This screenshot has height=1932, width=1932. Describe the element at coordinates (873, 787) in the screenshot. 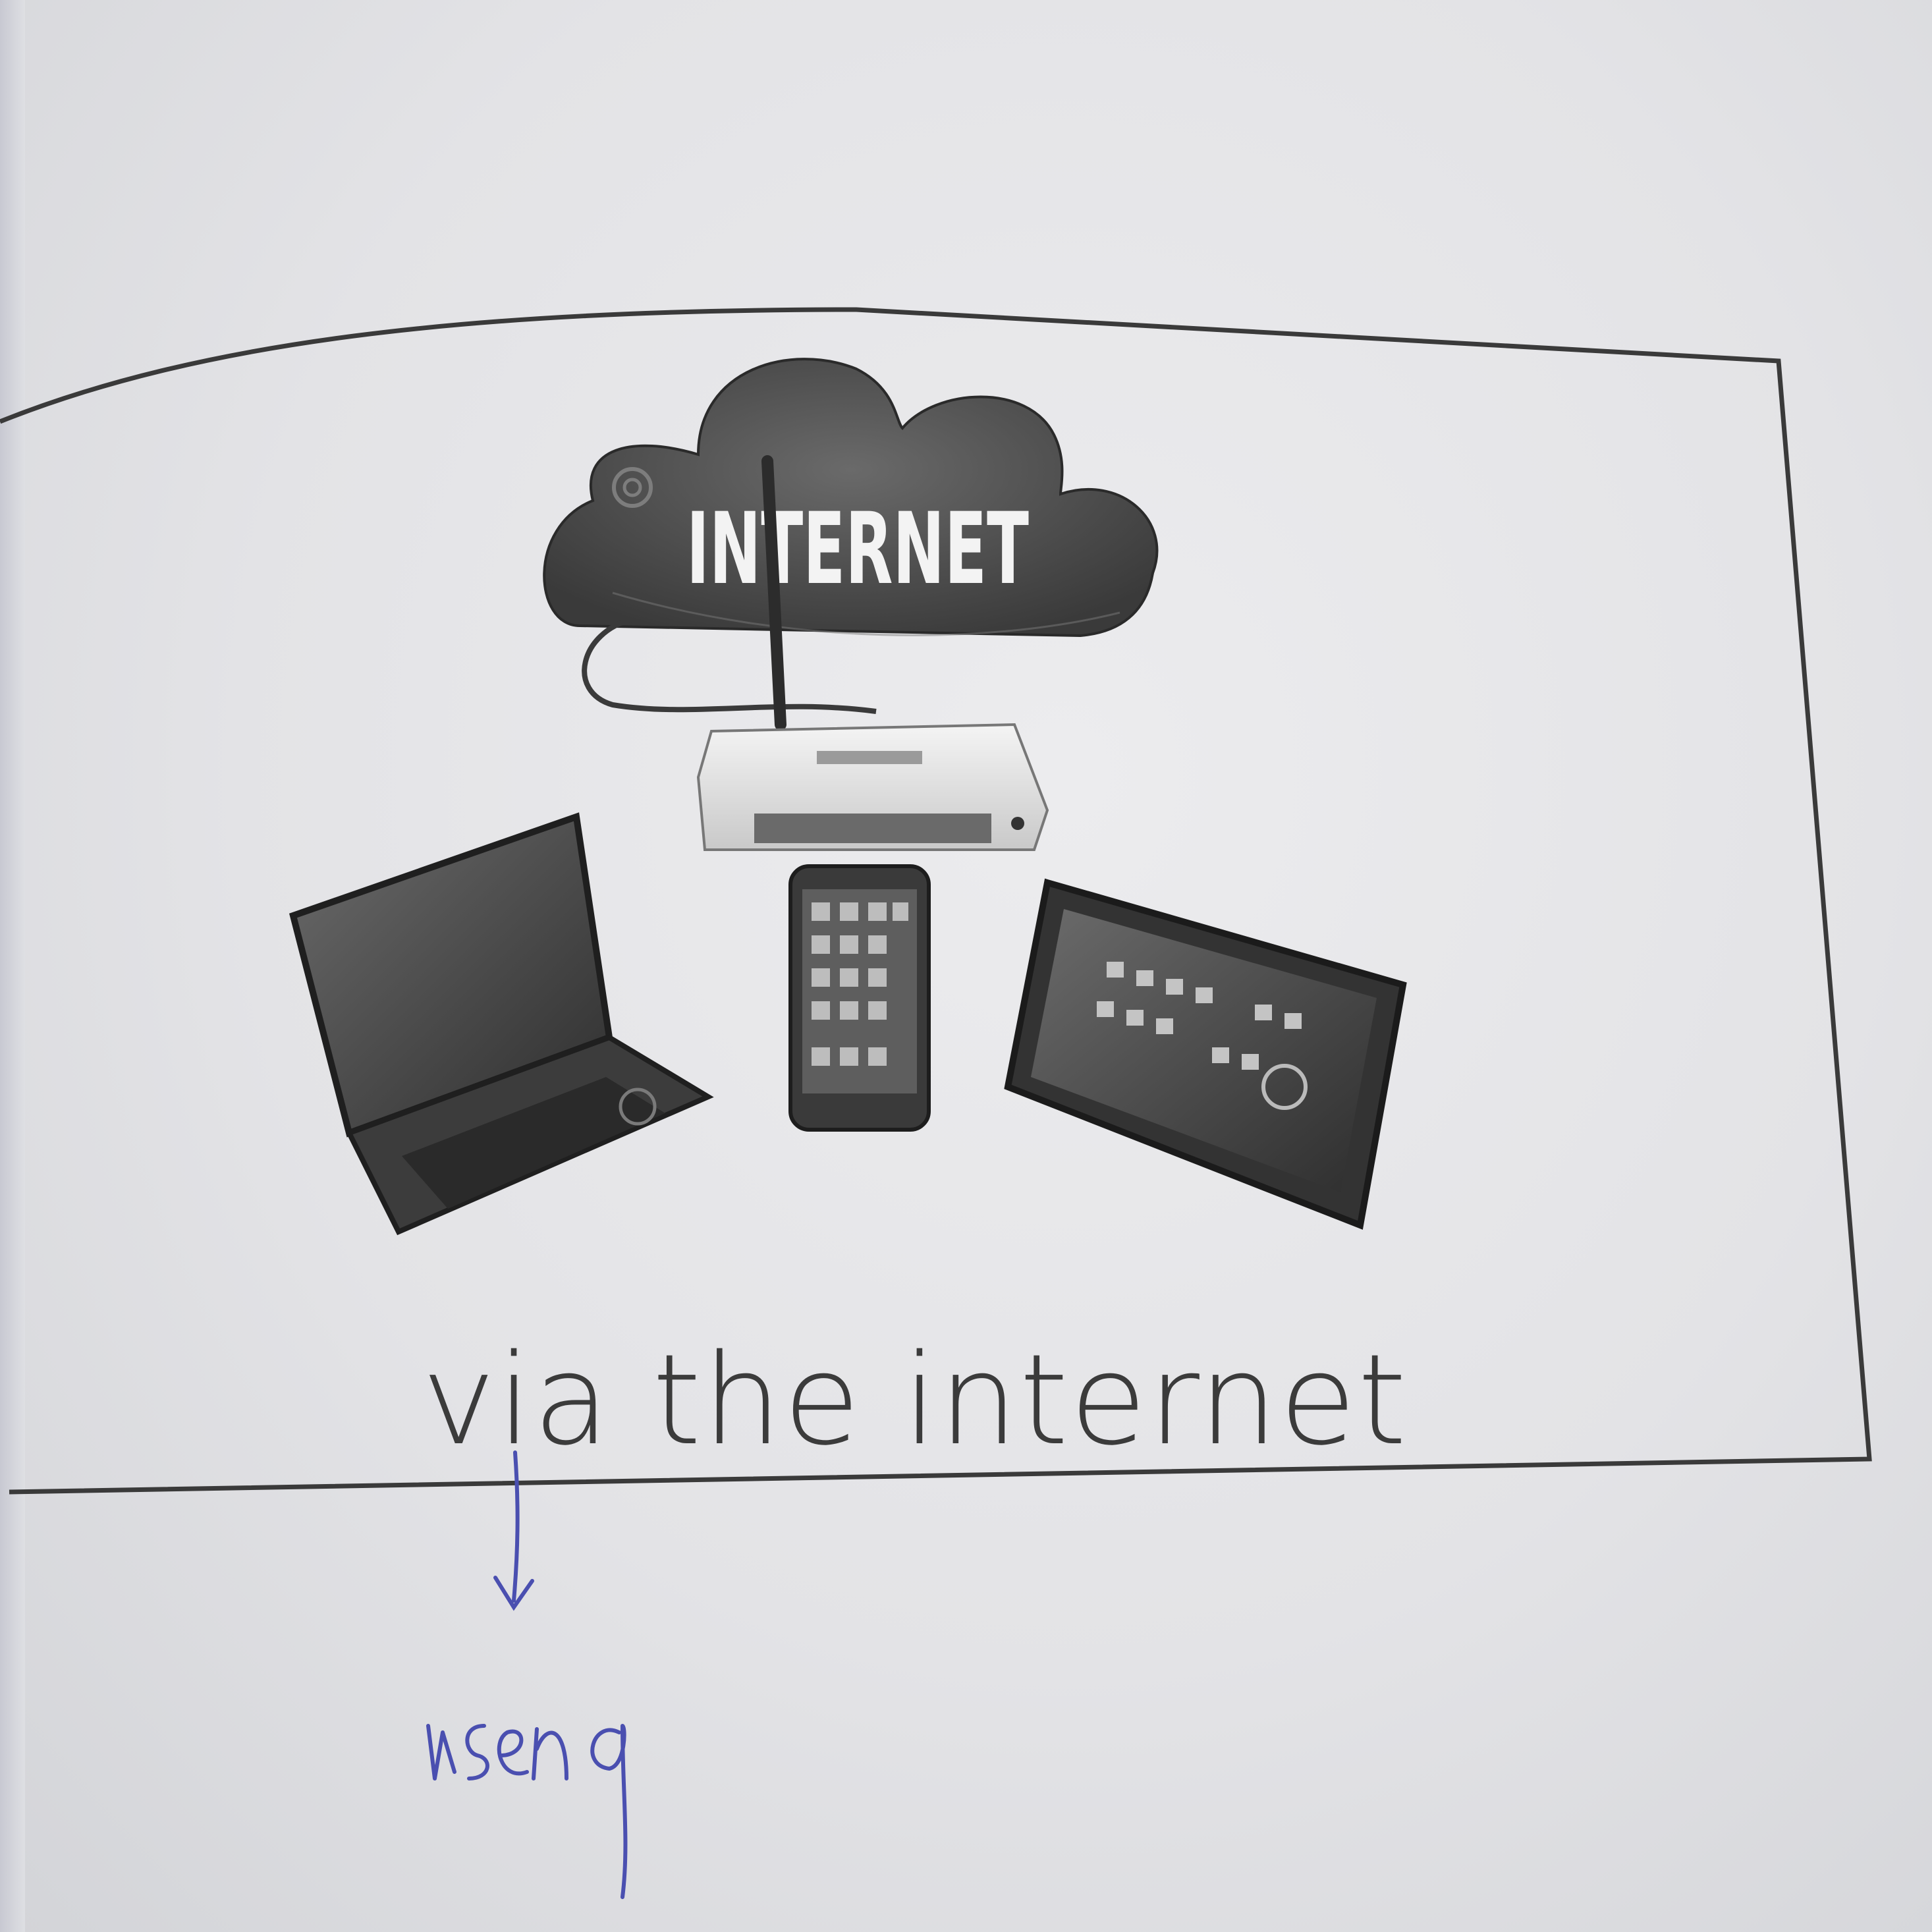

I see `wireless-router-icon` at that location.